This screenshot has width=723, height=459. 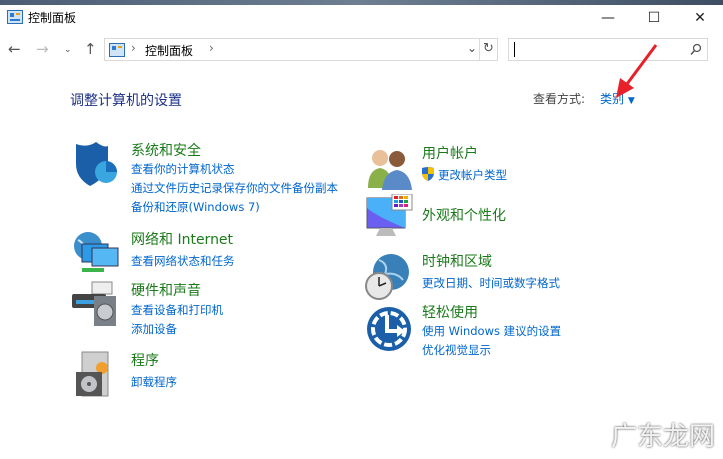 I want to click on category-ease-of-access: 轻松使用, so click(x=450, y=312).